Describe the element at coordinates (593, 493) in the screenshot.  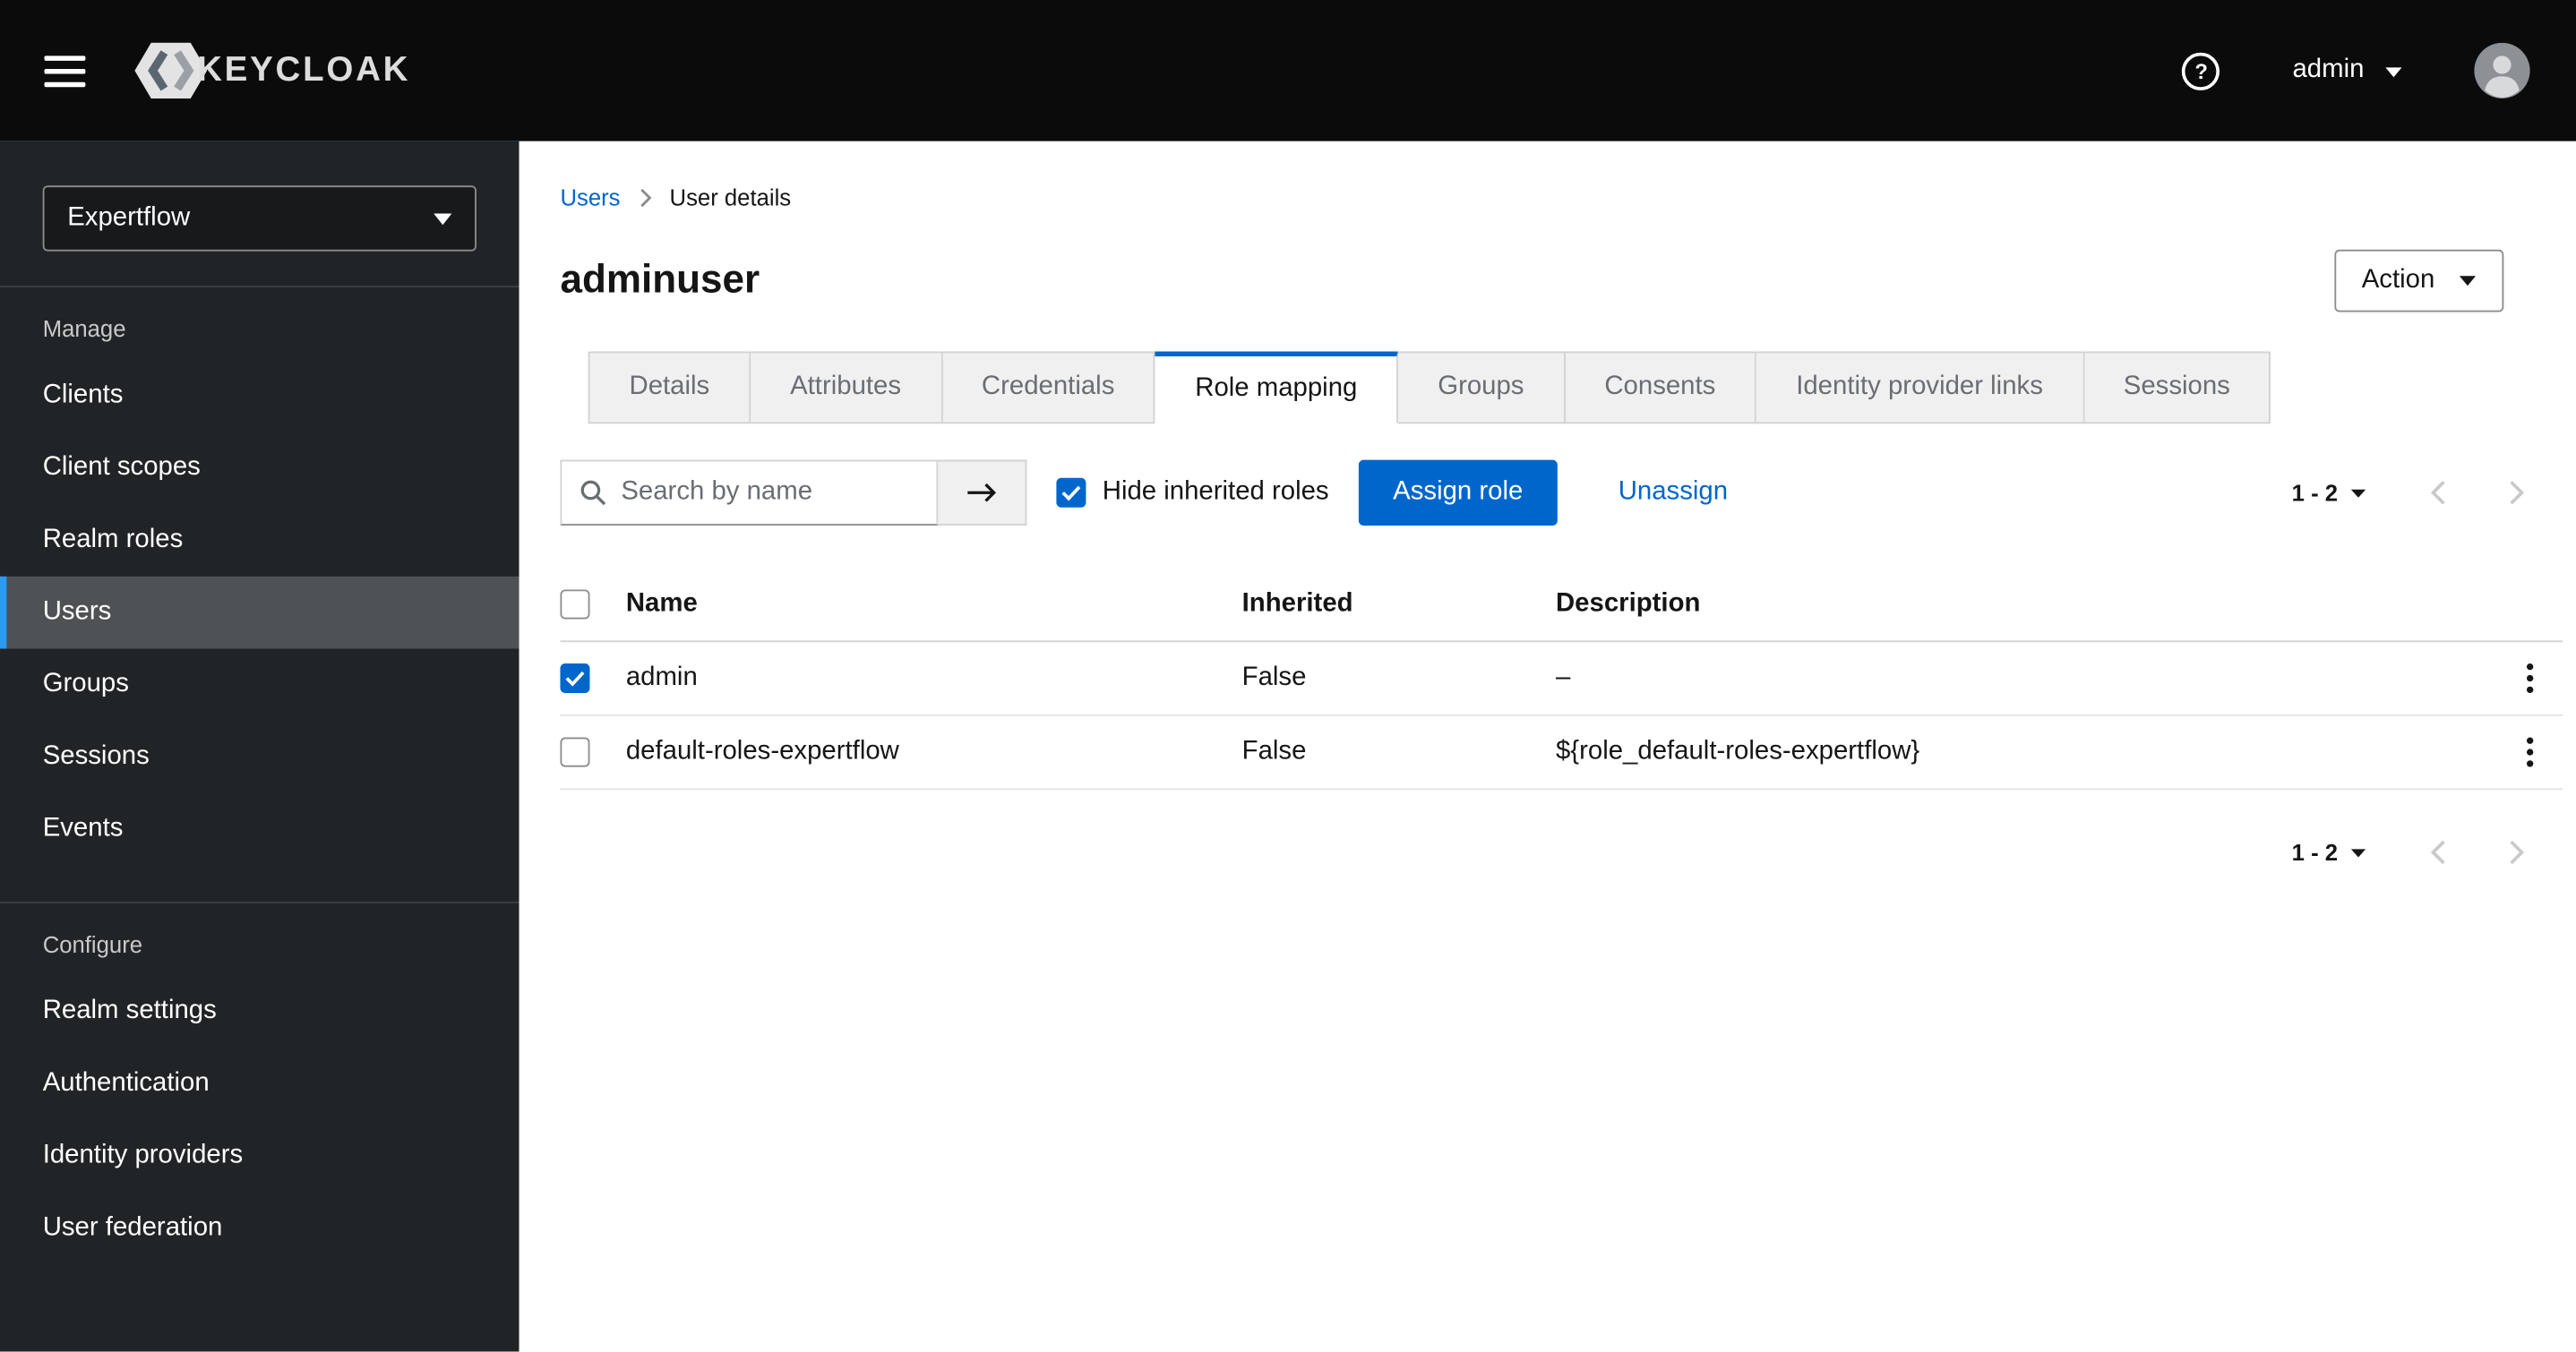
I see `search-icon` at that location.